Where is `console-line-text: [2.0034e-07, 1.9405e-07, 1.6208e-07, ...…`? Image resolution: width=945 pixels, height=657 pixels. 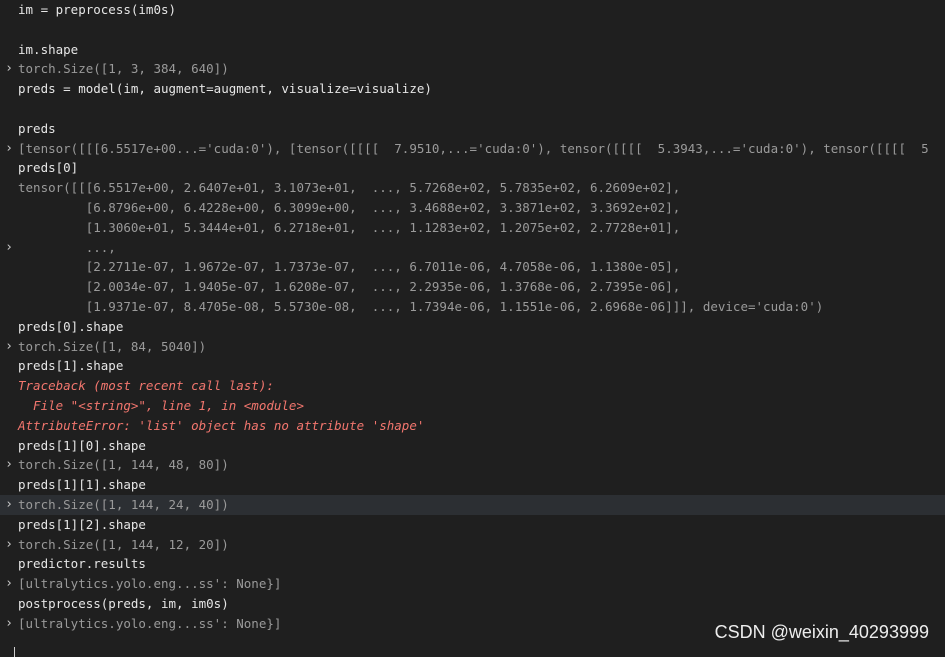
console-line-text: [2.0034e-07, 1.9405e-07, 1.6208e-07, ...… is located at coordinates (349, 287).